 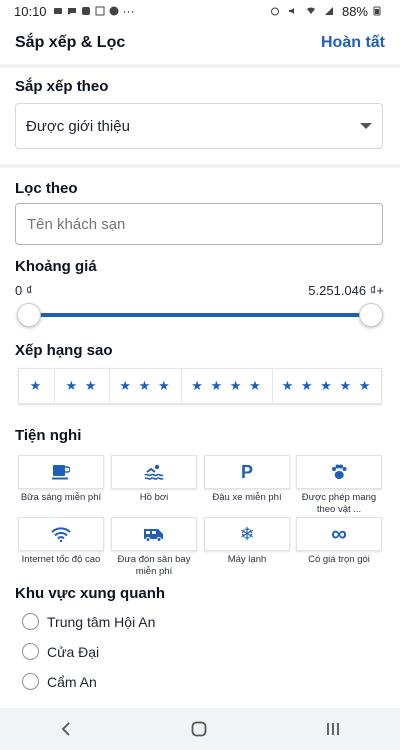 What do you see at coordinates (154, 547) in the screenshot?
I see `amenity-airport-shuttle: Đưa đón sân bay miễn phí` at bounding box center [154, 547].